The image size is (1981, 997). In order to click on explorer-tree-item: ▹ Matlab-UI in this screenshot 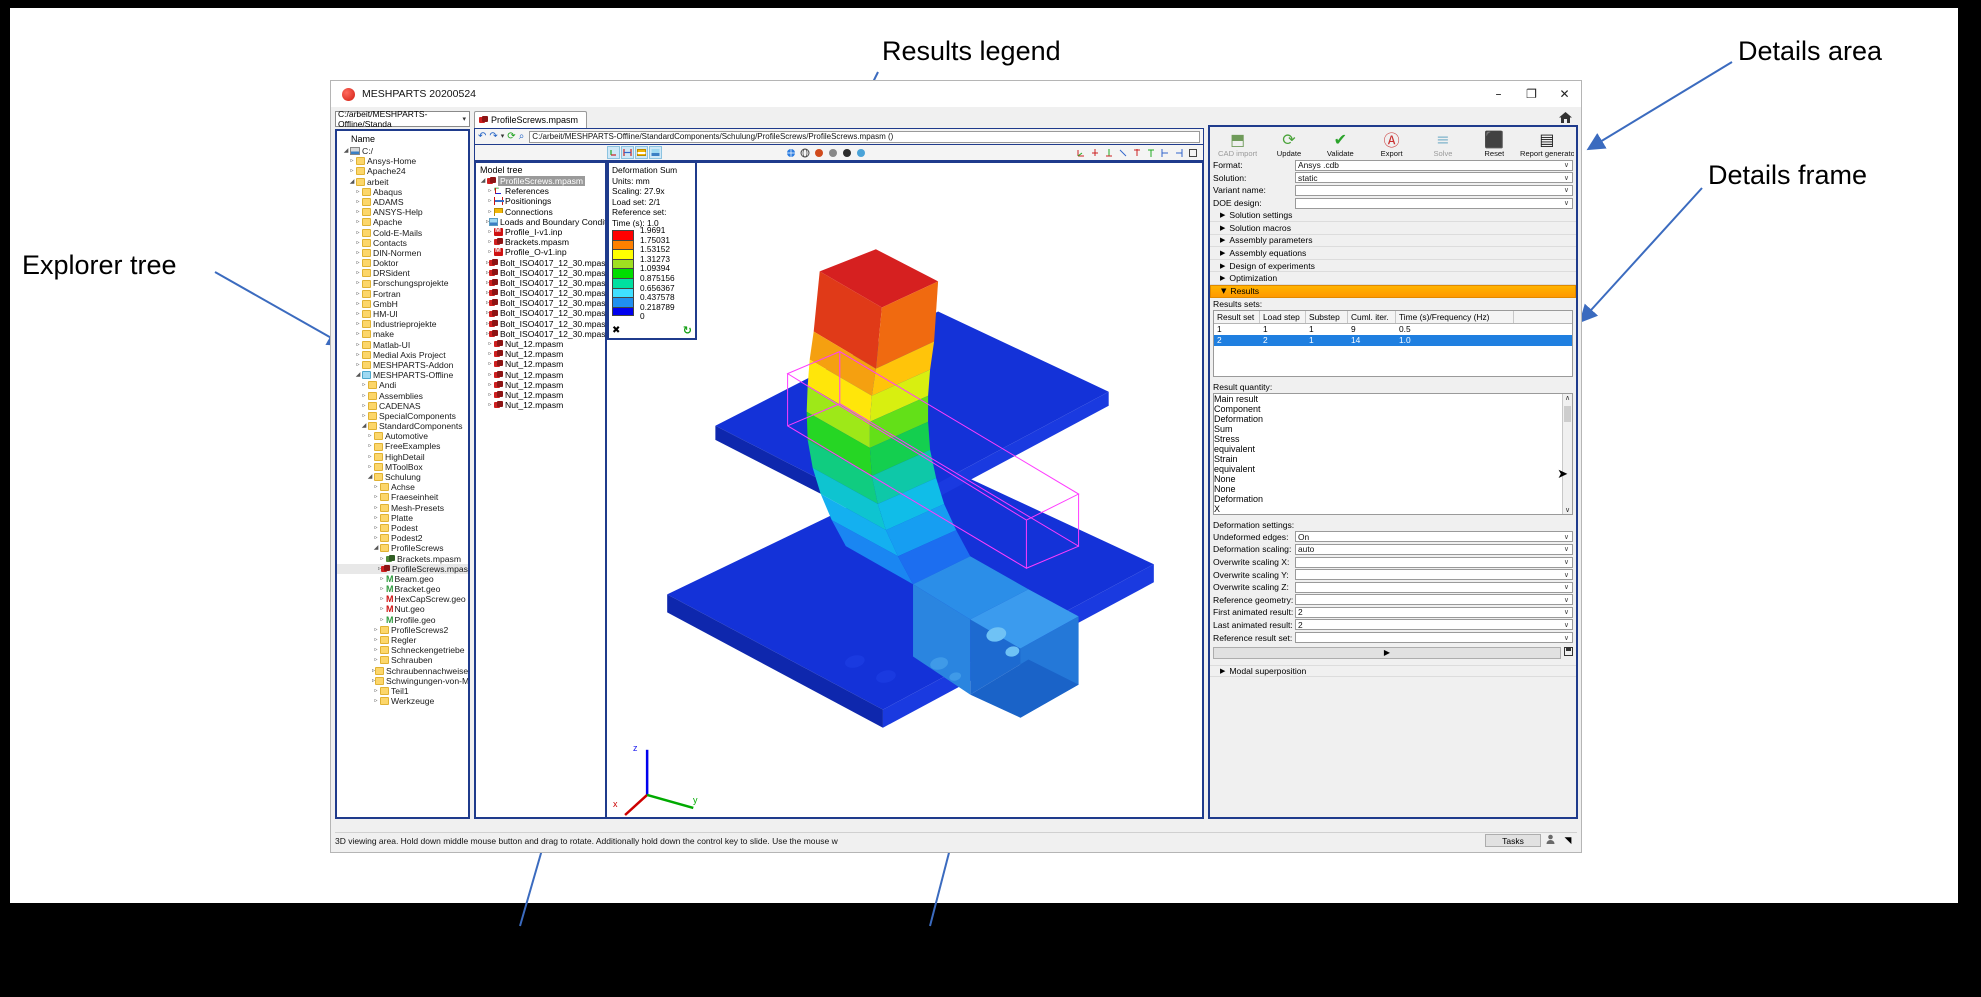, I will do `click(402, 345)`.